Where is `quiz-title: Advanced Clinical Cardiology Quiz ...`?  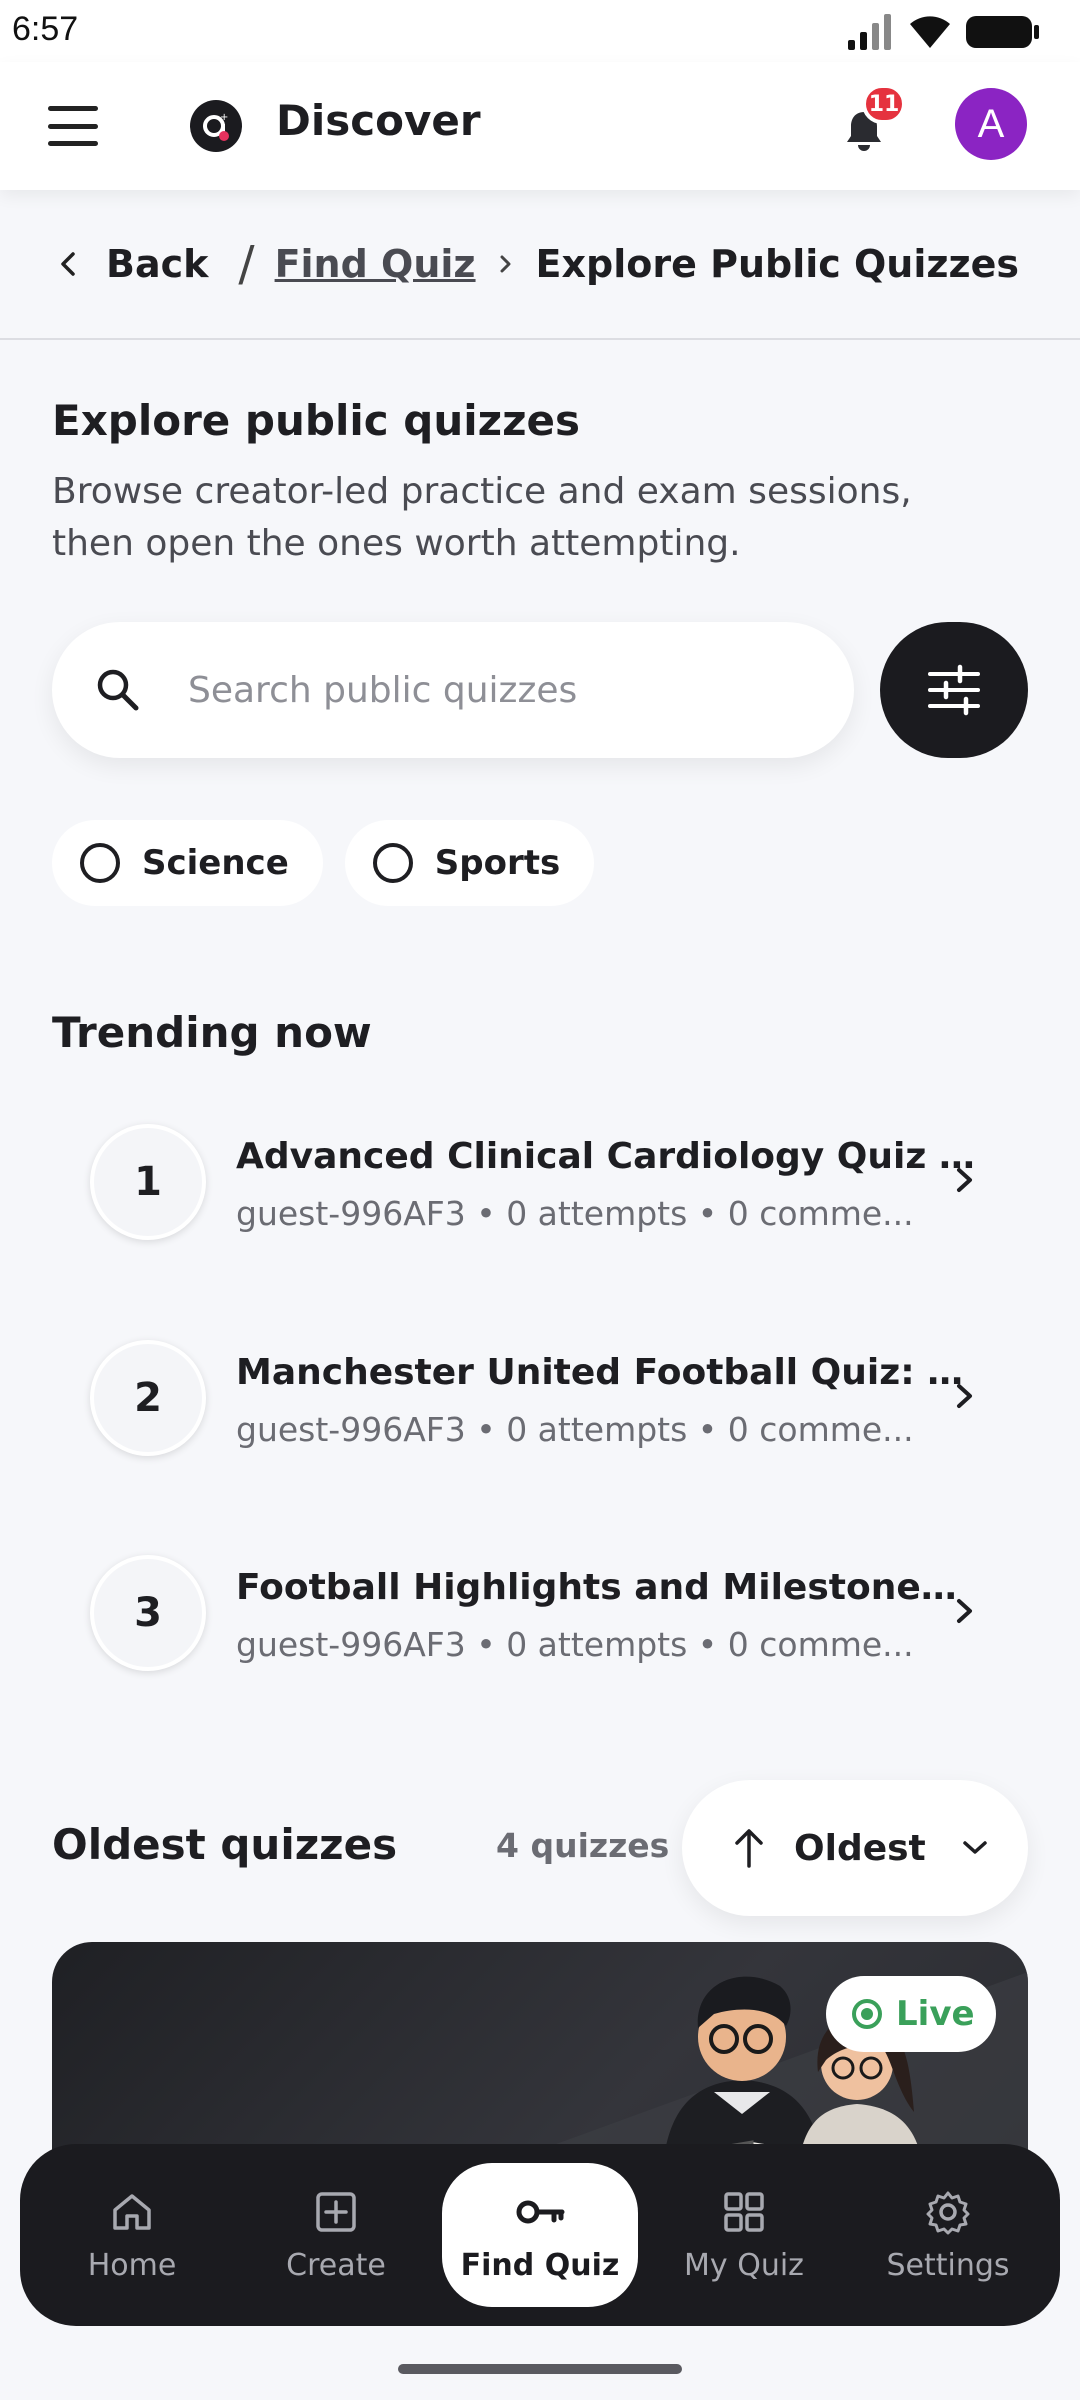
quiz-title: Advanced Clinical Cardiology Quiz ... is located at coordinates (606, 1156).